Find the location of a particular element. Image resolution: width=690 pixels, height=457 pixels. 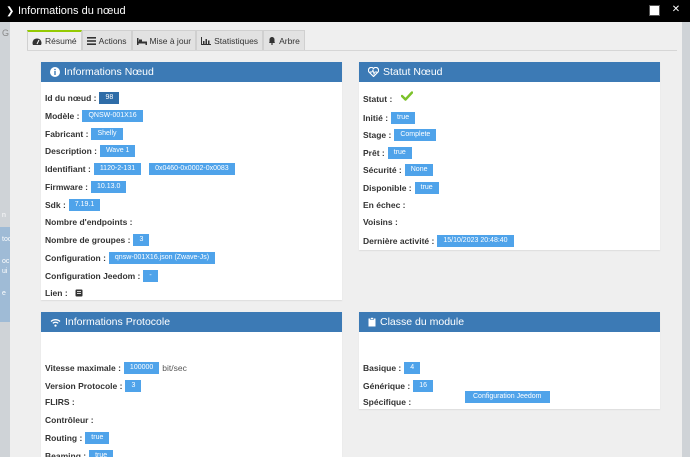

value-badge: qnsw-001X16.json (Zwave-Js) is located at coordinates (162, 258).